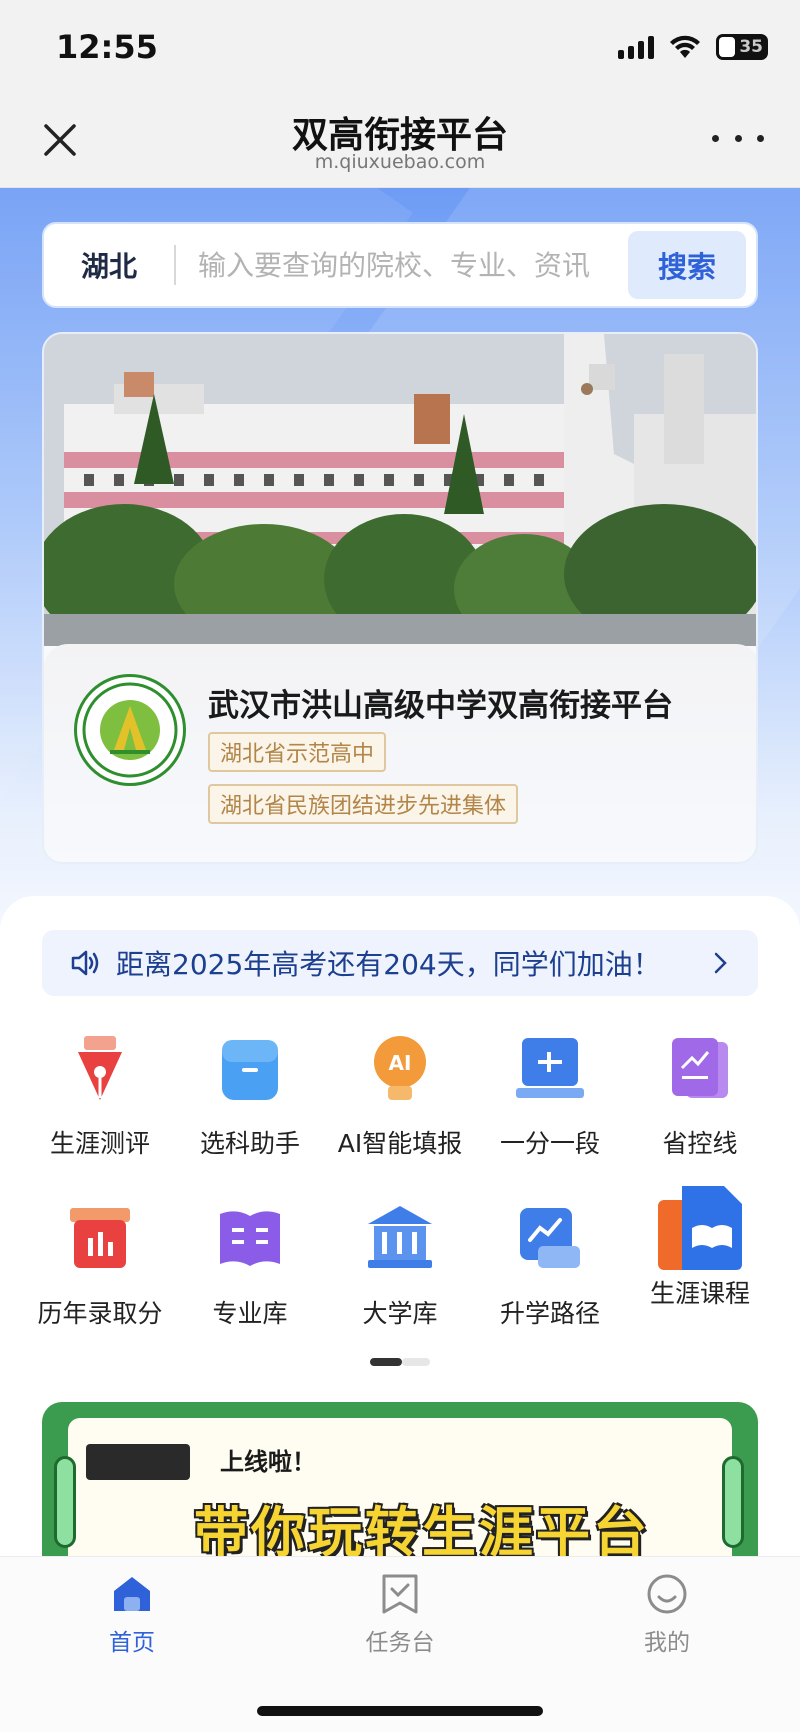  Describe the element at coordinates (400, 1143) in the screenshot. I see `feature-label: AI智能填报` at that location.